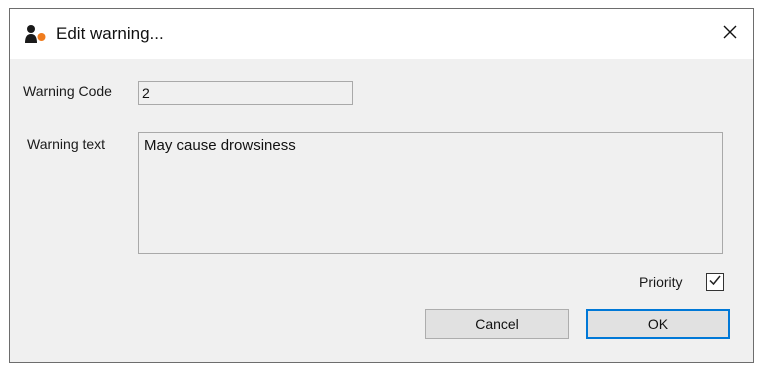 The width and height of the screenshot is (758, 368). What do you see at coordinates (245, 93) in the screenshot?
I see `warning-code-field` at bounding box center [245, 93].